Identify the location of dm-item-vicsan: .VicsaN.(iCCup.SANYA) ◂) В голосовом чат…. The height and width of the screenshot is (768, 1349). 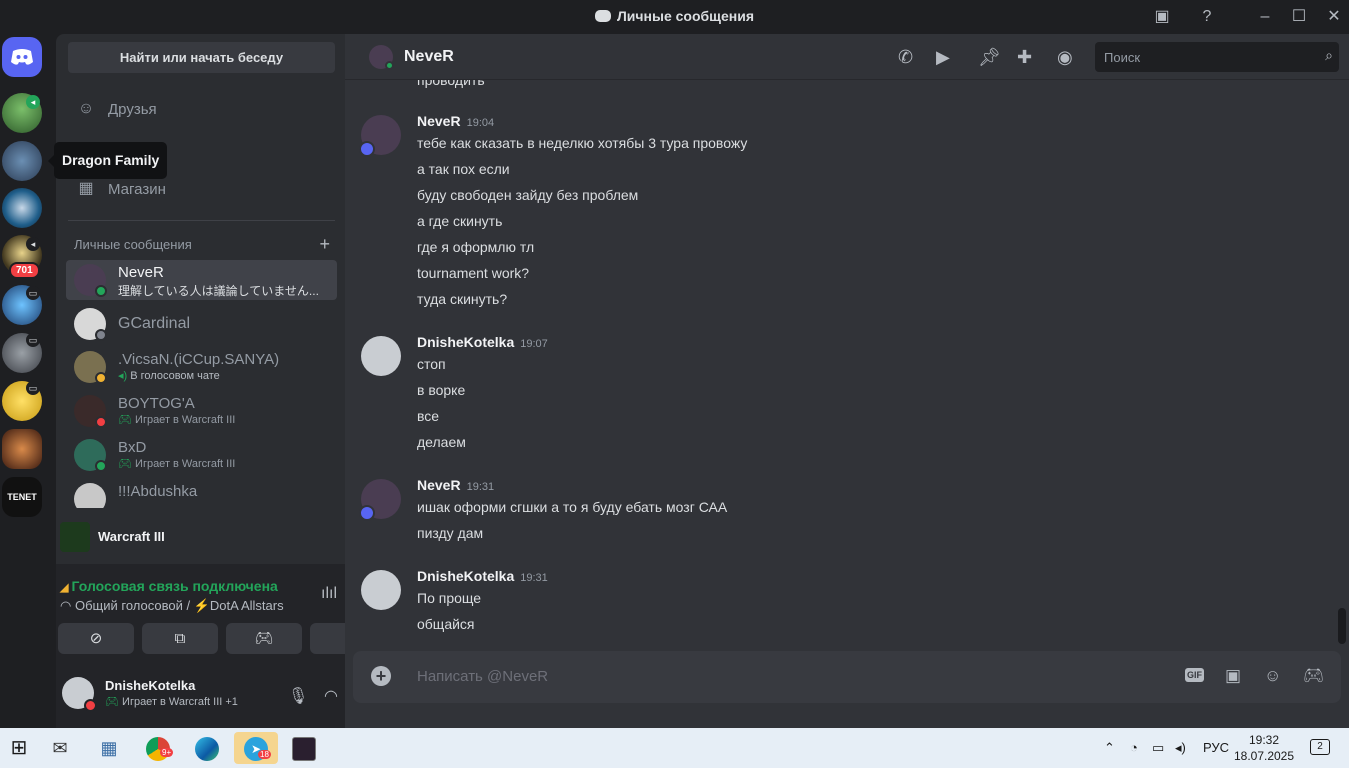
(201, 367).